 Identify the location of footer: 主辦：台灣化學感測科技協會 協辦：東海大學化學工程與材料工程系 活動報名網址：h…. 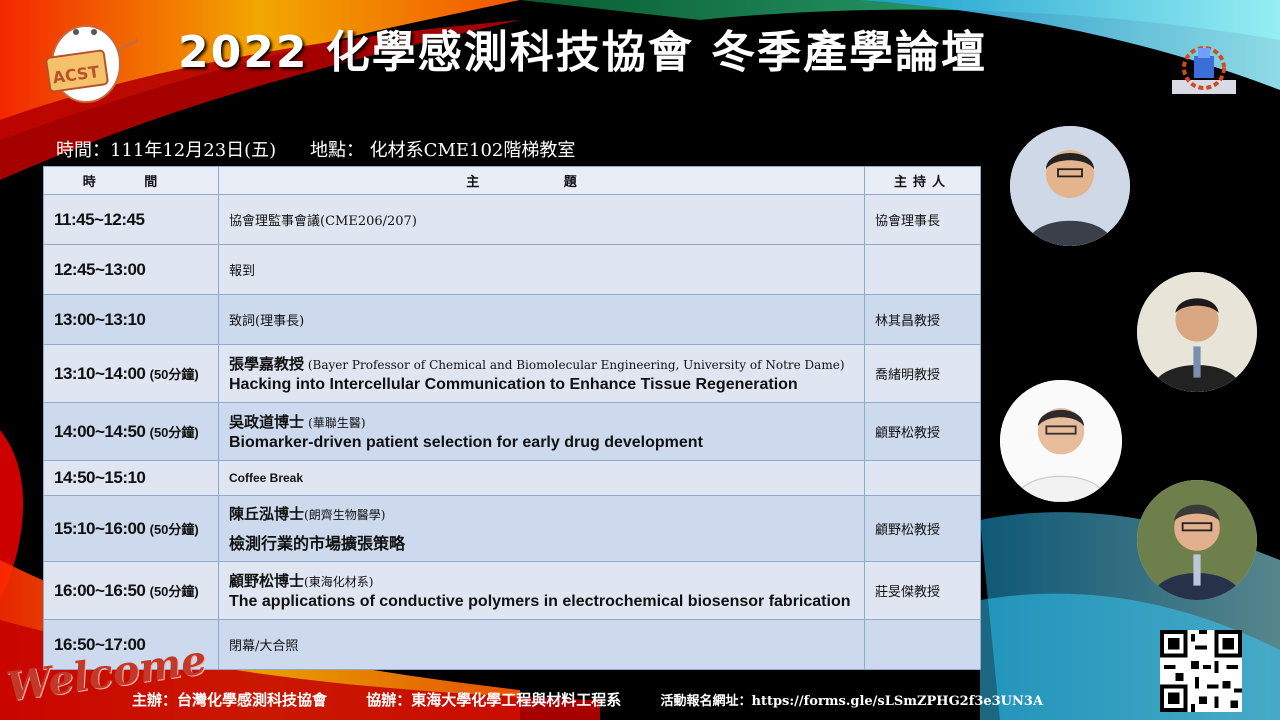
(587, 701).